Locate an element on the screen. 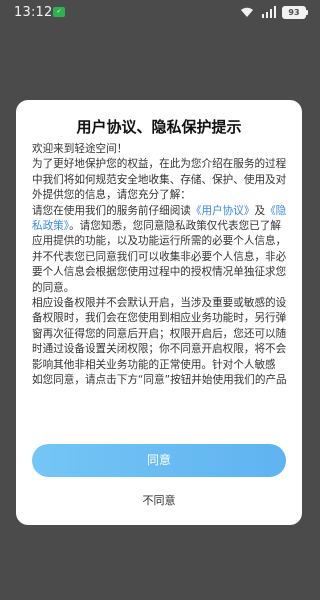  status-indicators: 93 is located at coordinates (274, 12).